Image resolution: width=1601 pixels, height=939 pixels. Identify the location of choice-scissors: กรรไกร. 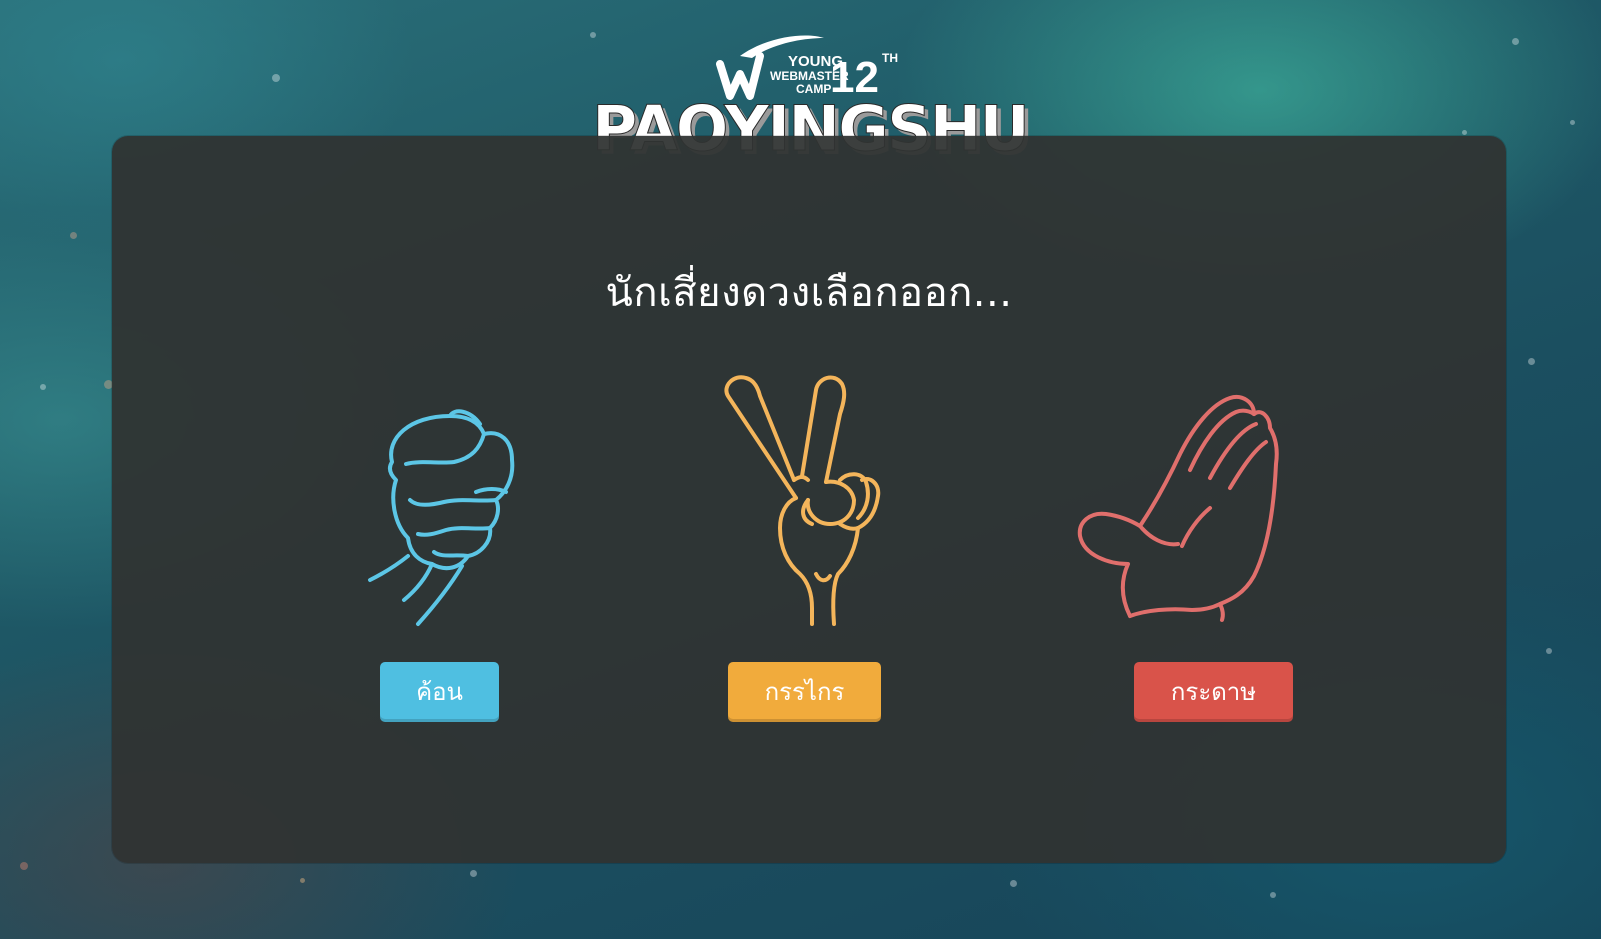
(858, 558).